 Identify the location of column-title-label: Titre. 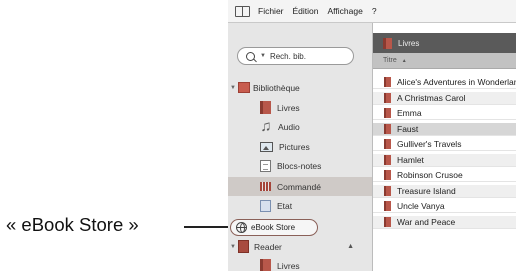
(390, 60).